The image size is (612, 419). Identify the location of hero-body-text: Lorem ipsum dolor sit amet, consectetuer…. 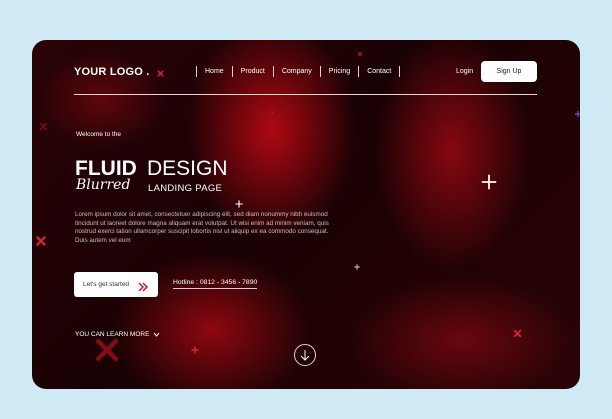
(202, 227).